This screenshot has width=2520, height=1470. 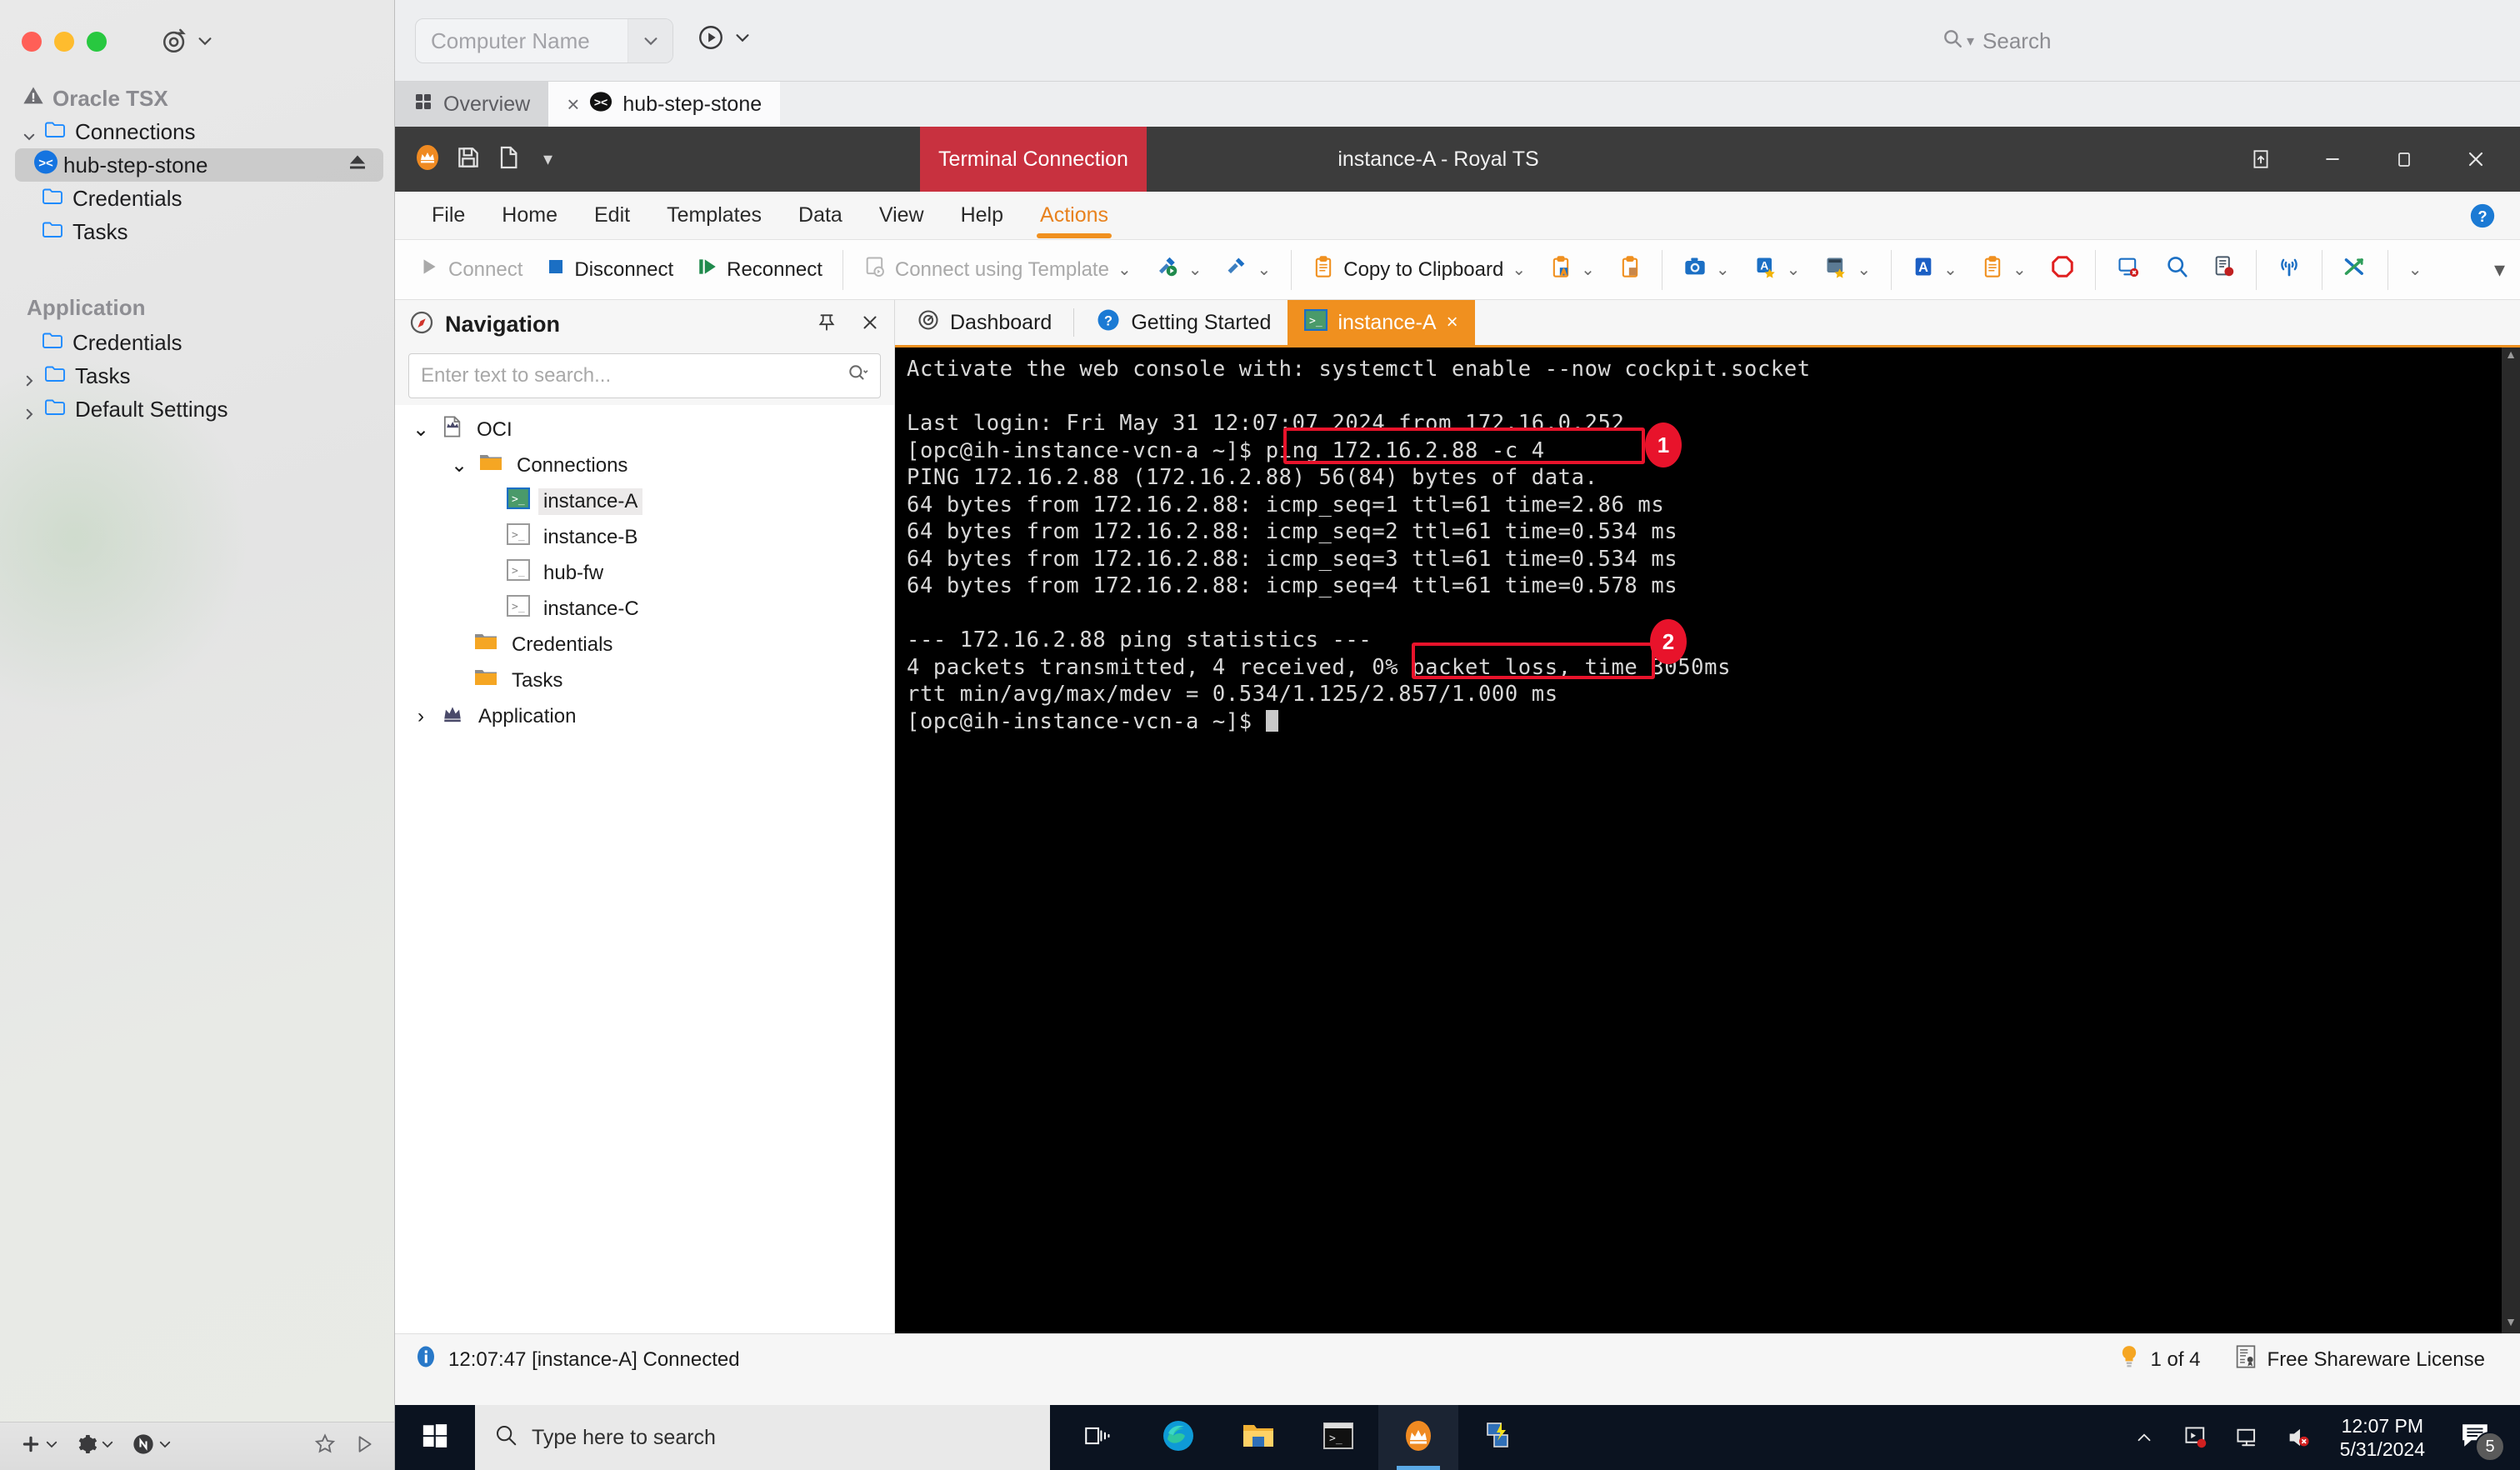 What do you see at coordinates (2289, 270) in the screenshot?
I see `ribbon-broadcast-button` at bounding box center [2289, 270].